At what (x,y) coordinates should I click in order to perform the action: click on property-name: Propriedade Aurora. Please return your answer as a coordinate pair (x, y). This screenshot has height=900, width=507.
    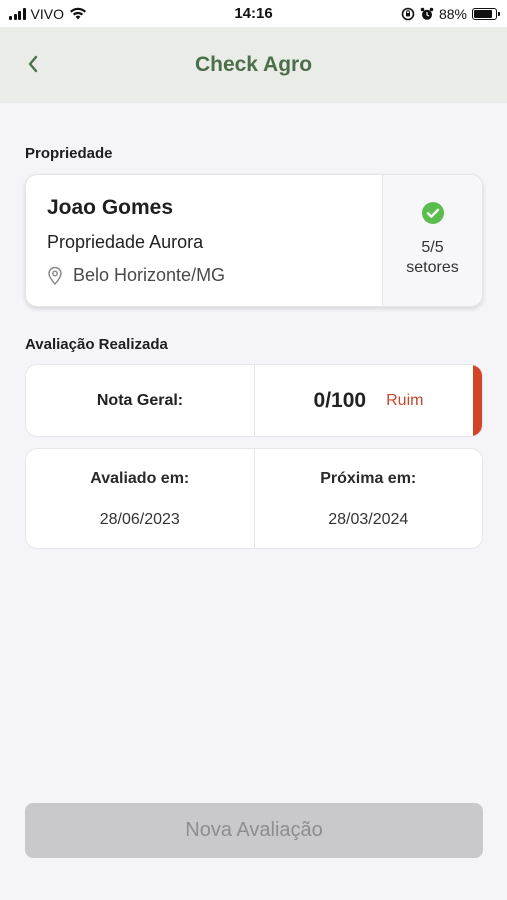
    Looking at the image, I should click on (125, 242).